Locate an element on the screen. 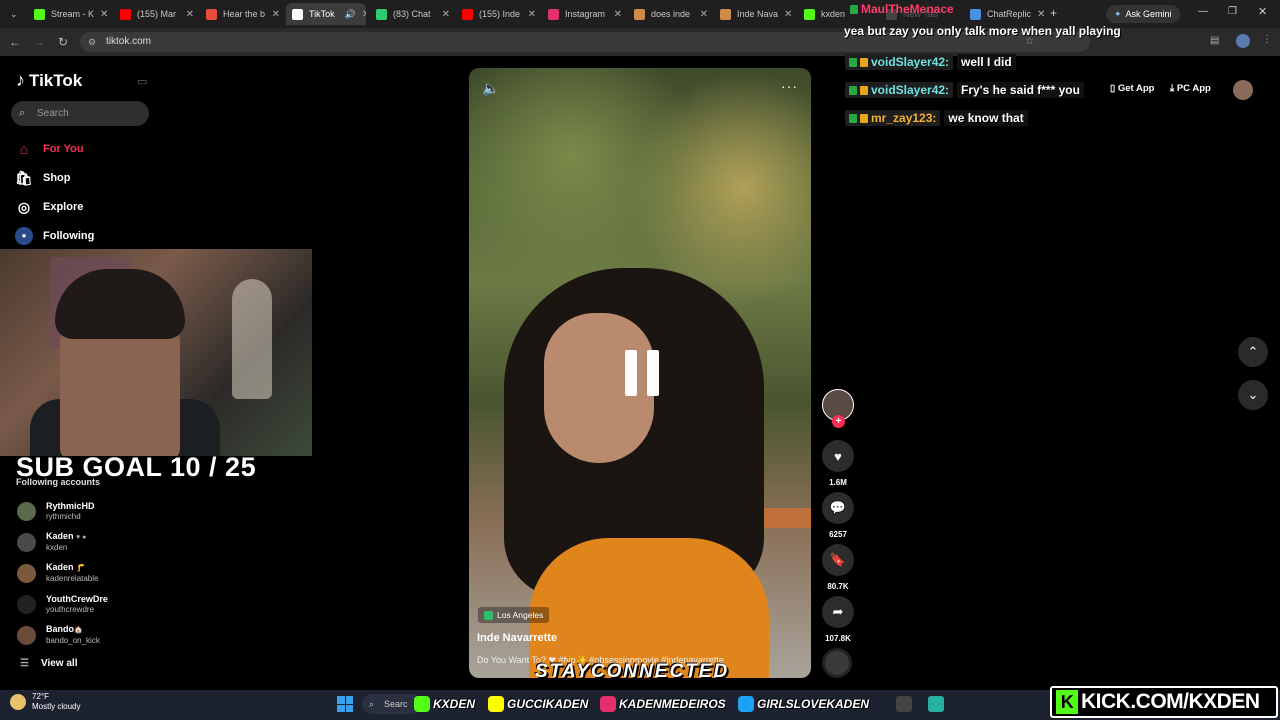 This screenshot has height=720, width=1280. windows-start-icon is located at coordinates (345, 704).